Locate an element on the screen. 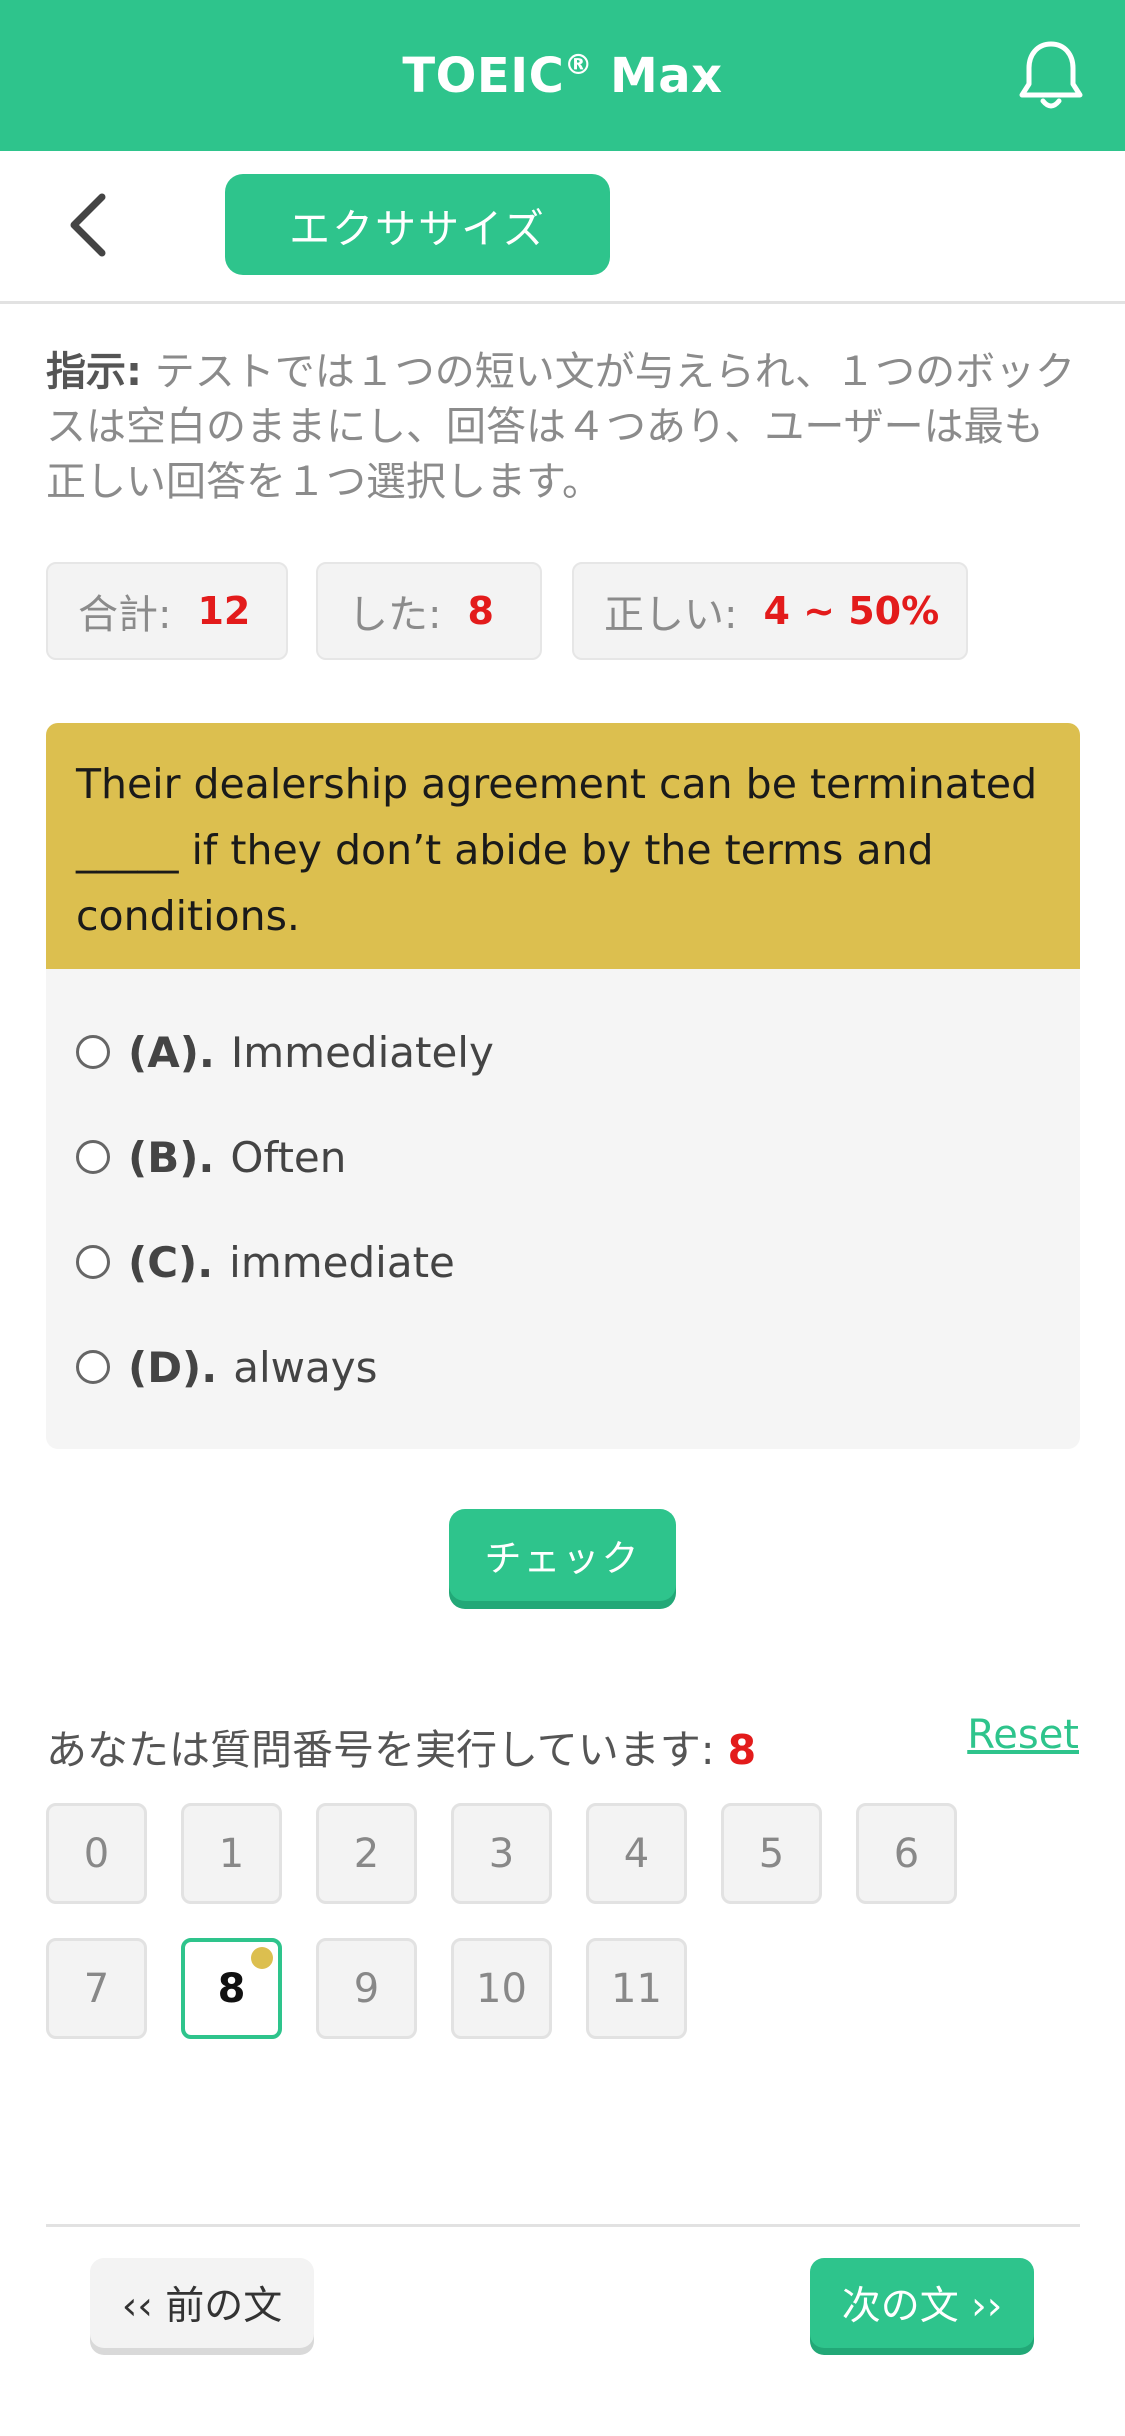  current-indicator-dot is located at coordinates (262, 1958).